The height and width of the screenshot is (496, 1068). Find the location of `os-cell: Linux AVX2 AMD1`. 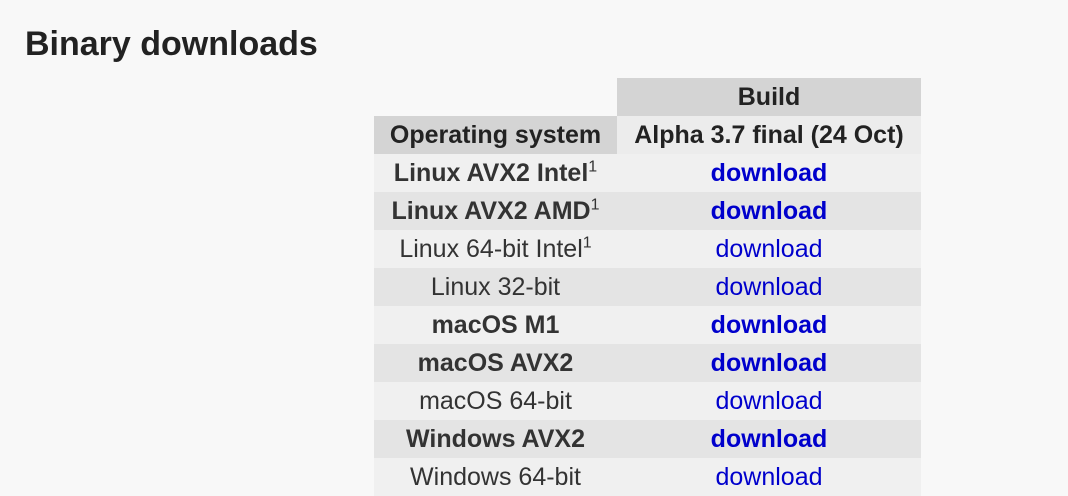

os-cell: Linux AVX2 AMD1 is located at coordinates (495, 211).